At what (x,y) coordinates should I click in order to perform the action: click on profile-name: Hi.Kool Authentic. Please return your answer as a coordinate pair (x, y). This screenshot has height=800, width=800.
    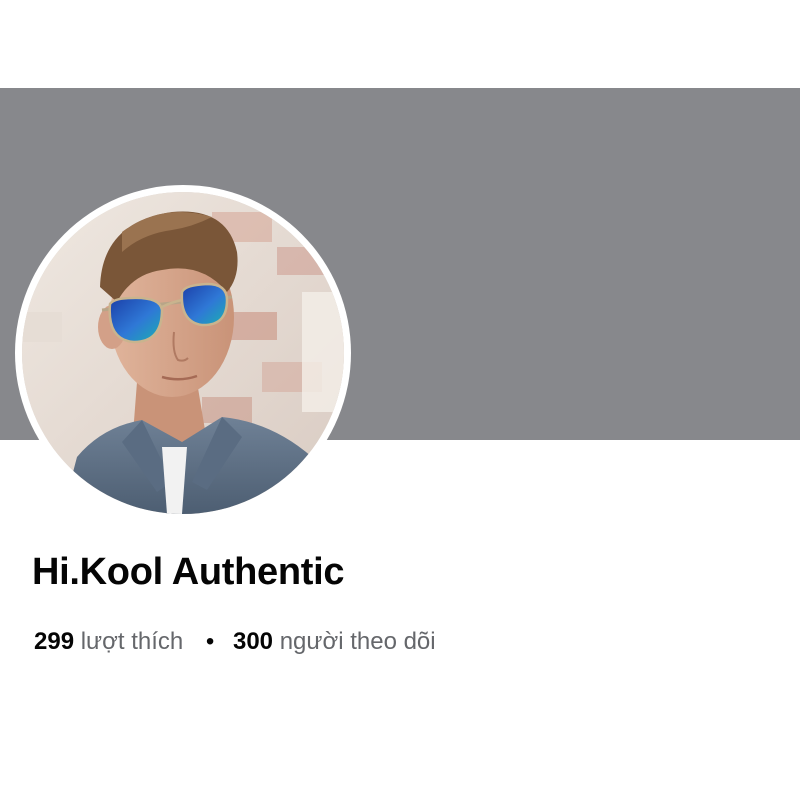
    Looking at the image, I should click on (188, 572).